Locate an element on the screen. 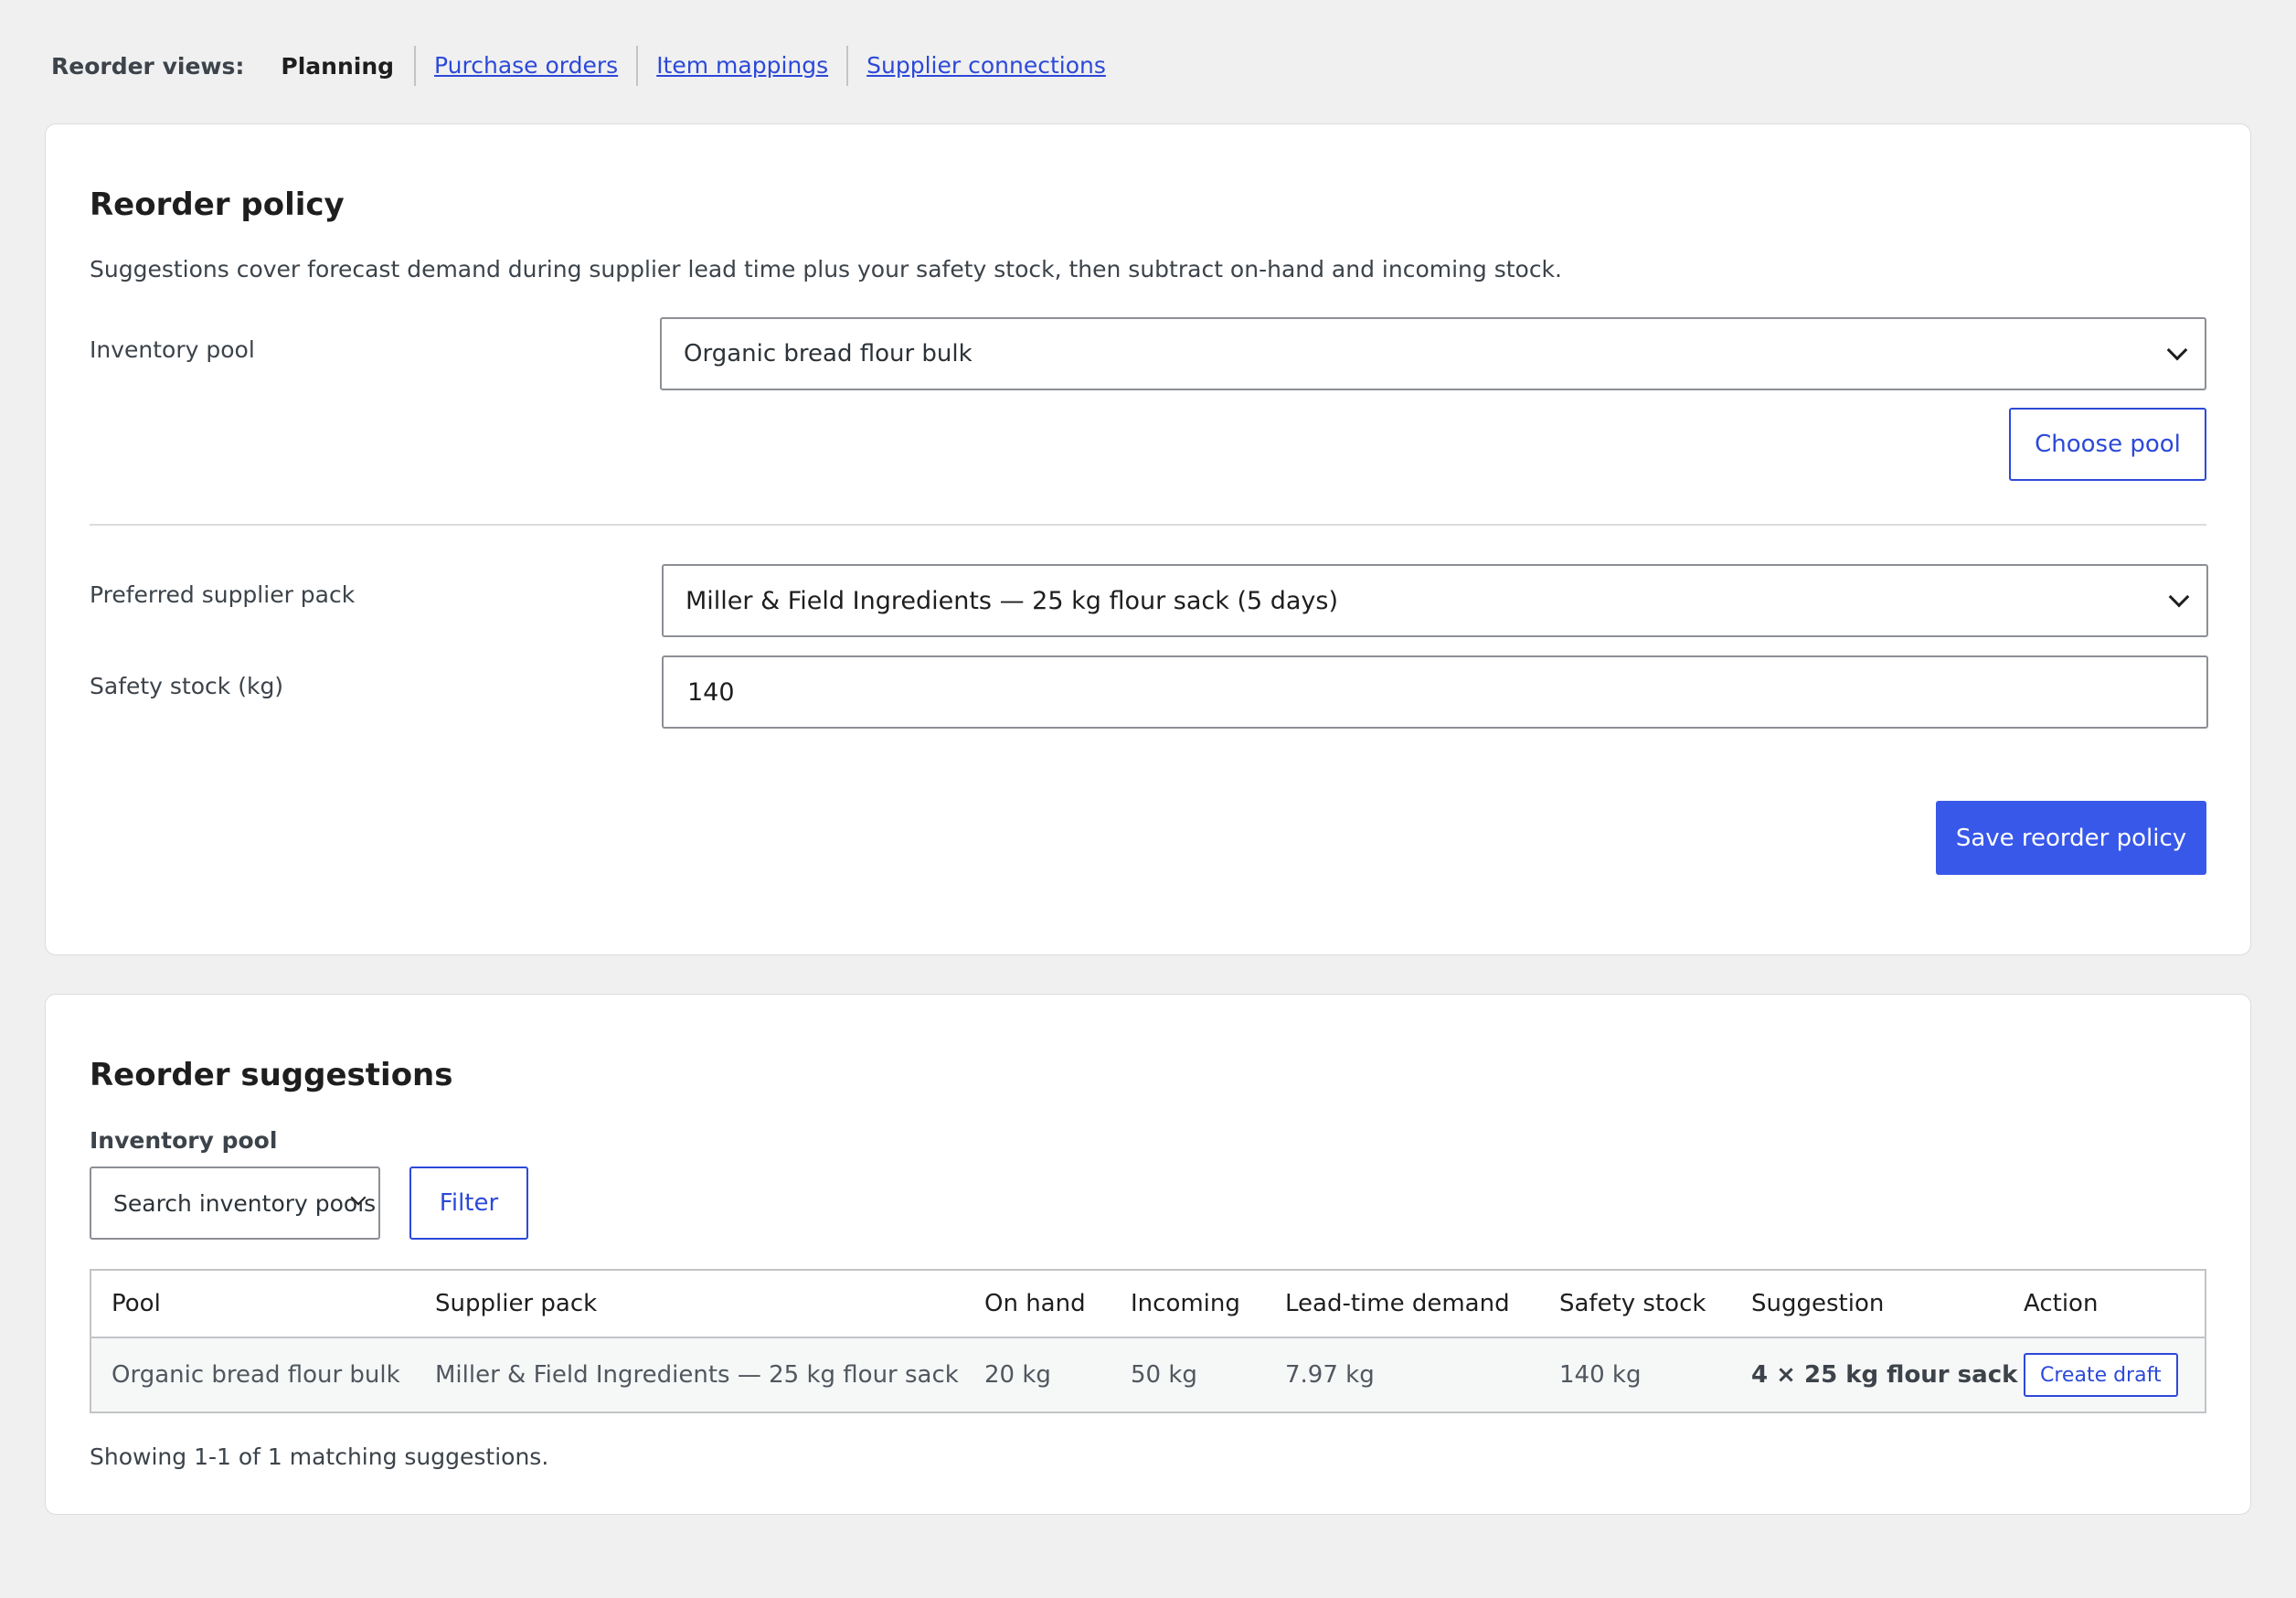 Image resolution: width=2296 pixels, height=1598 pixels. column-header-supplier-pack: Supplier pack is located at coordinates (516, 1303).